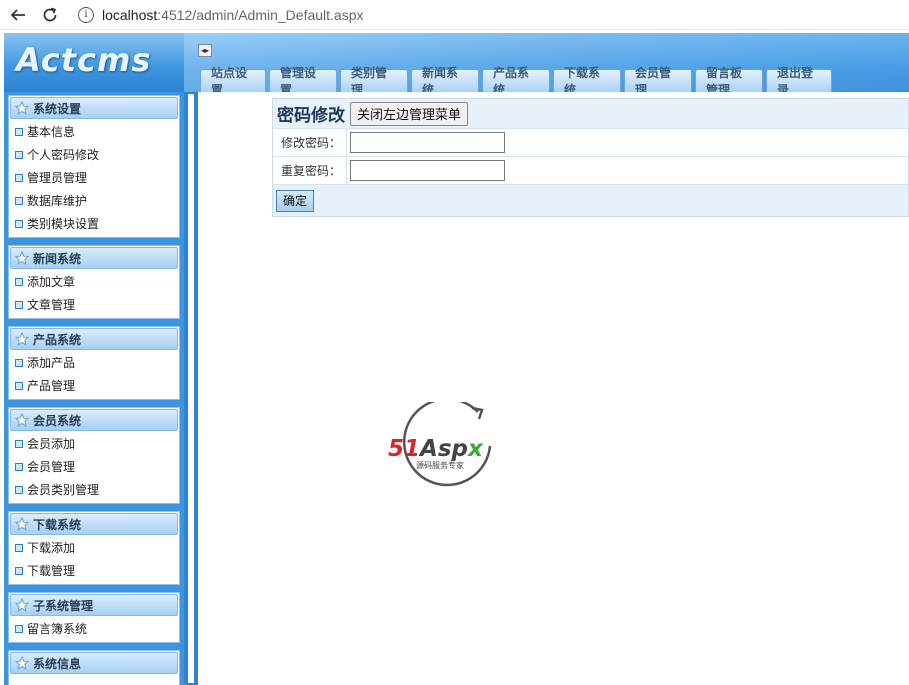 The image size is (909, 685). I want to click on menu-item-guestbook-system: 留言簿系统, so click(94, 628).